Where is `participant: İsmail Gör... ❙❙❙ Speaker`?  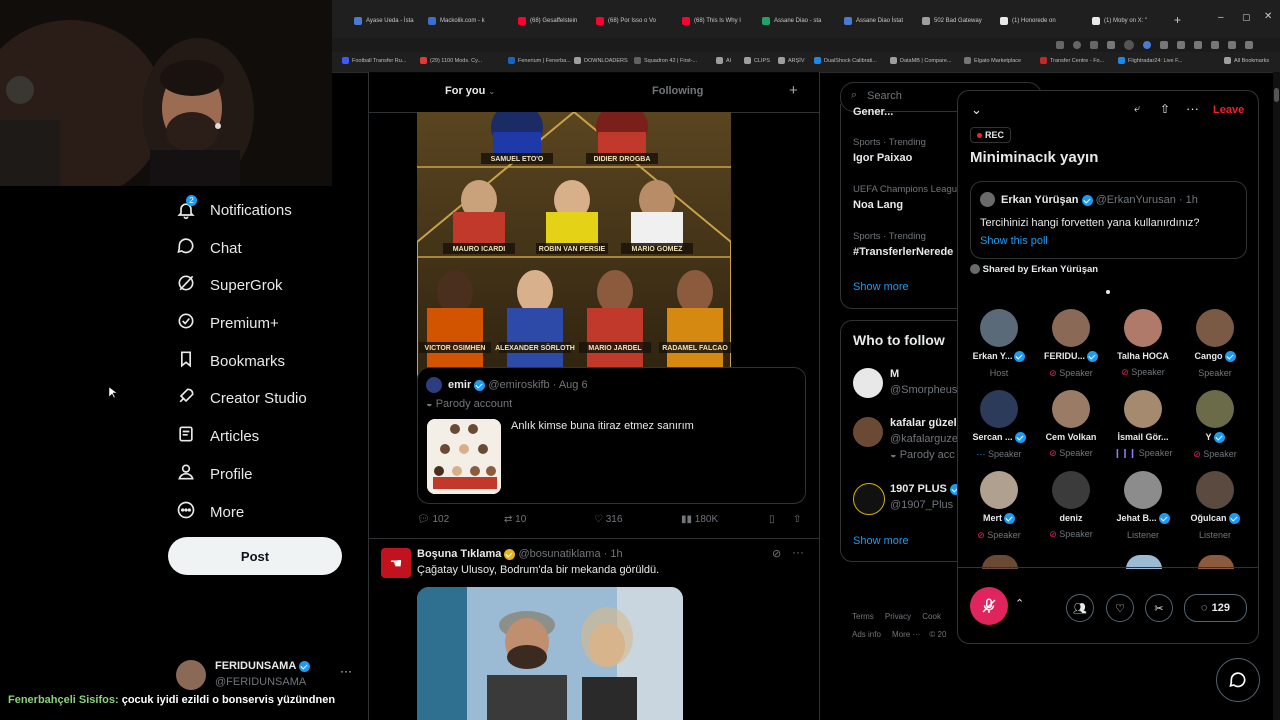 participant: İsmail Gör... ❙❙❙ Speaker is located at coordinates (1143, 424).